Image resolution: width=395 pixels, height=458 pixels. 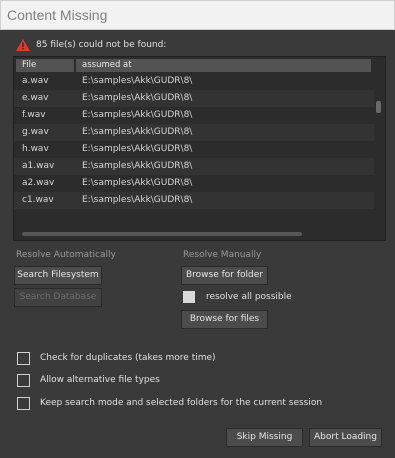 I want to click on allow-alt-types-label: Allow alternative file types, so click(x=100, y=380).